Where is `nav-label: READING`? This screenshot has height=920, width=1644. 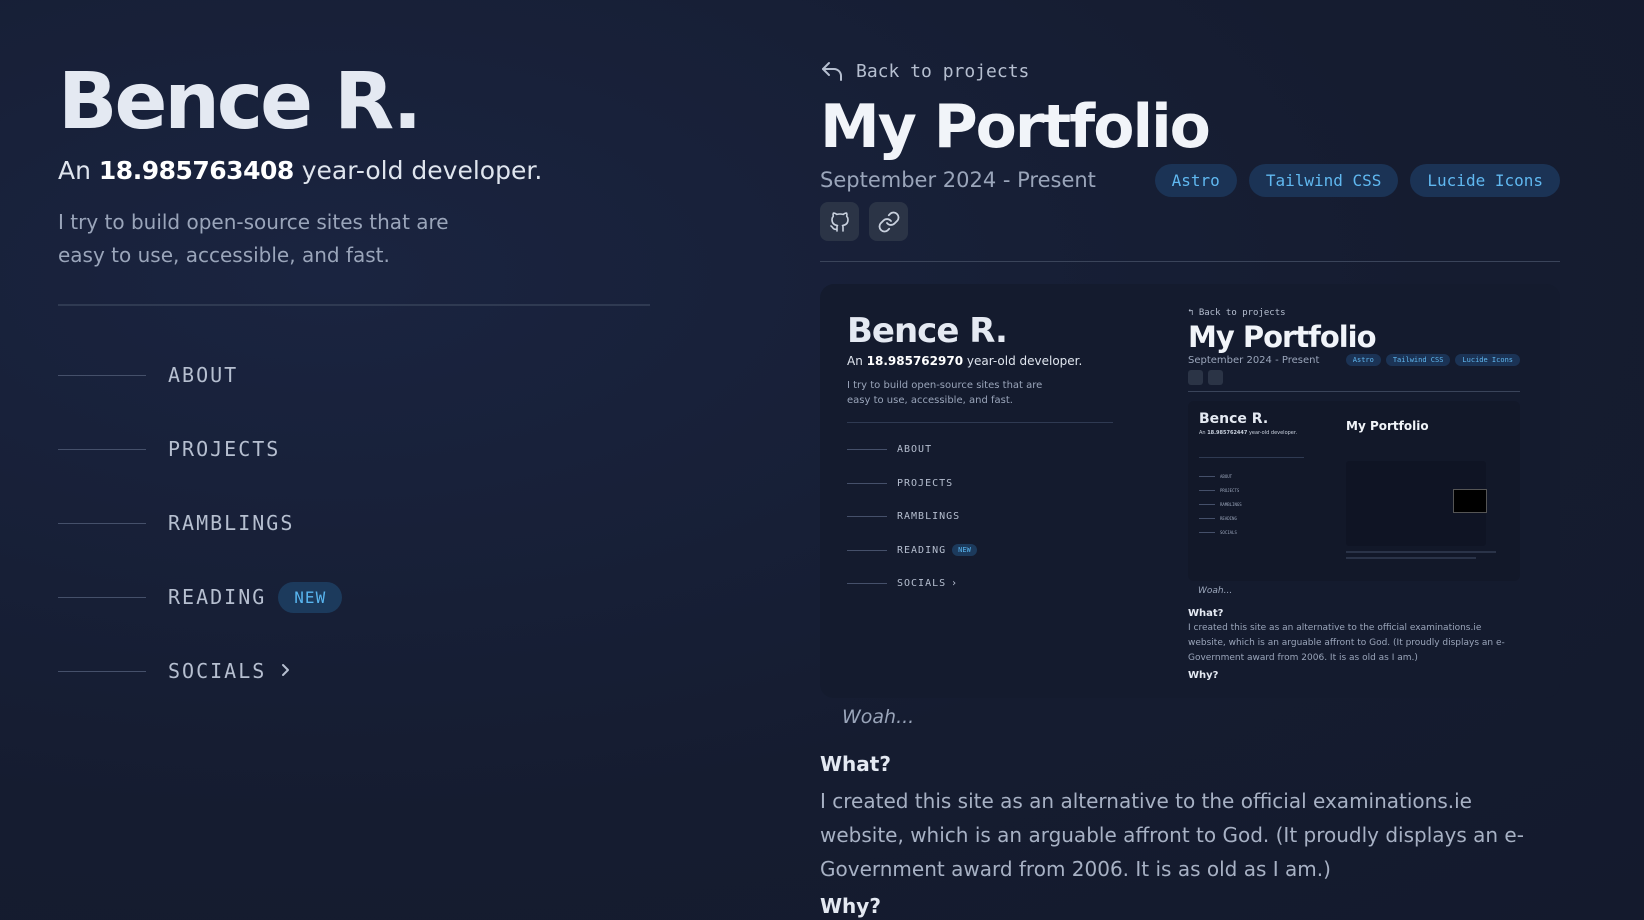 nav-label: READING is located at coordinates (217, 597).